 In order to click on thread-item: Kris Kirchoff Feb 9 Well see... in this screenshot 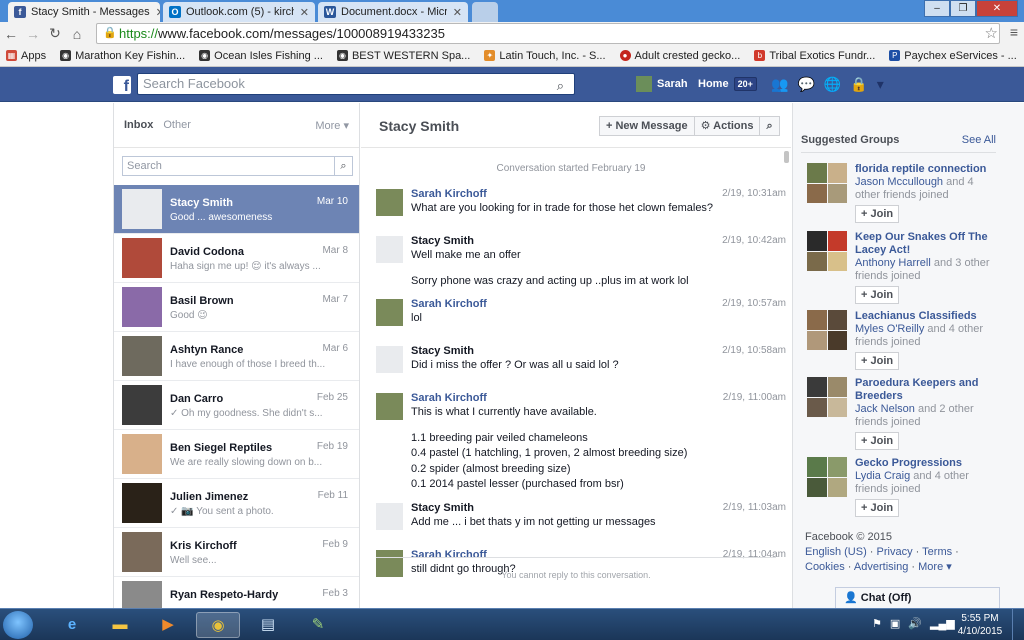, I will do `click(236, 552)`.